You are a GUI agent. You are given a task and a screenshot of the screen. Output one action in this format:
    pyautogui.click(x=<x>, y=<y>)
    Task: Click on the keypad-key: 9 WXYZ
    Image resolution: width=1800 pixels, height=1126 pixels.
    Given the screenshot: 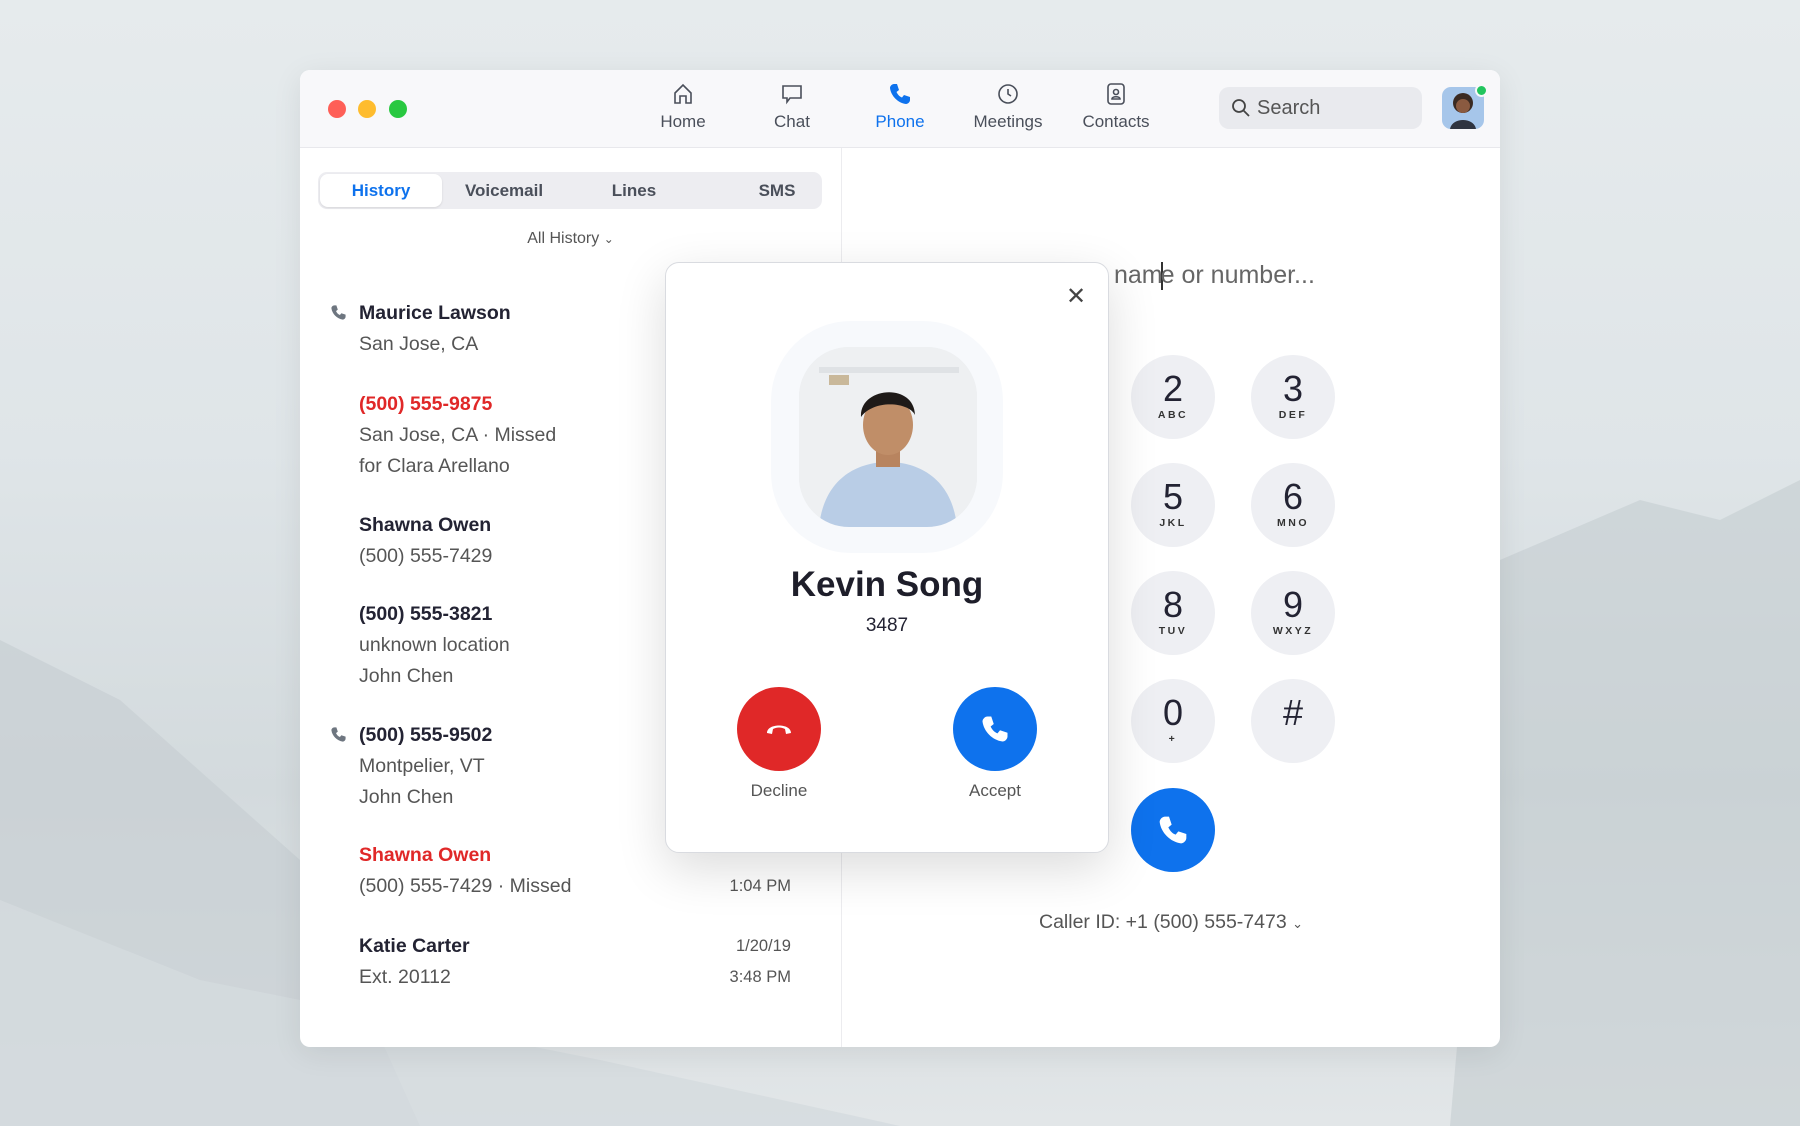 What is the action you would take?
    pyautogui.click(x=1293, y=613)
    